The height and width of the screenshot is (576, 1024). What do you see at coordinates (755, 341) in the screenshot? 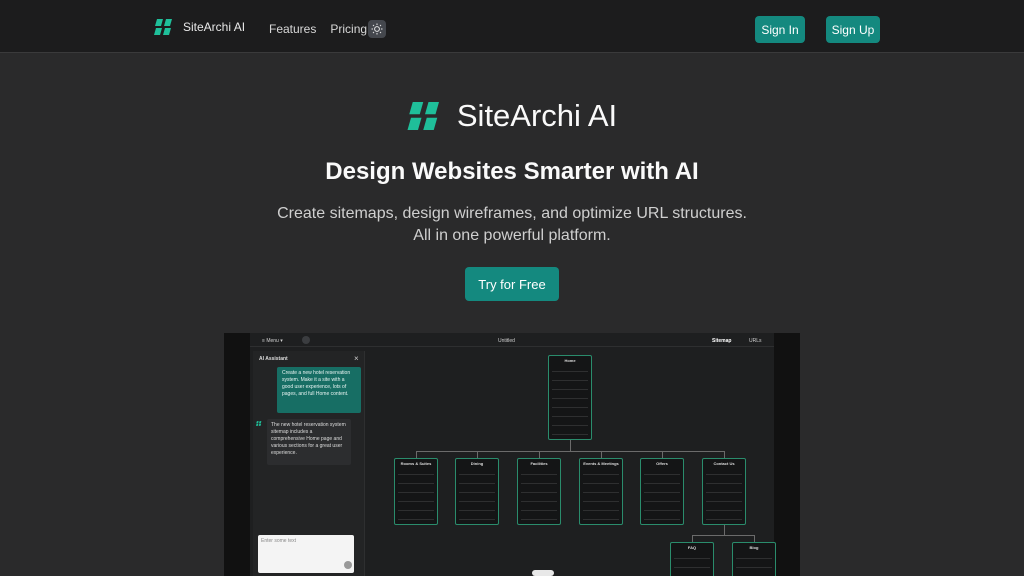
I see `preview-tab-urls: URLs` at bounding box center [755, 341].